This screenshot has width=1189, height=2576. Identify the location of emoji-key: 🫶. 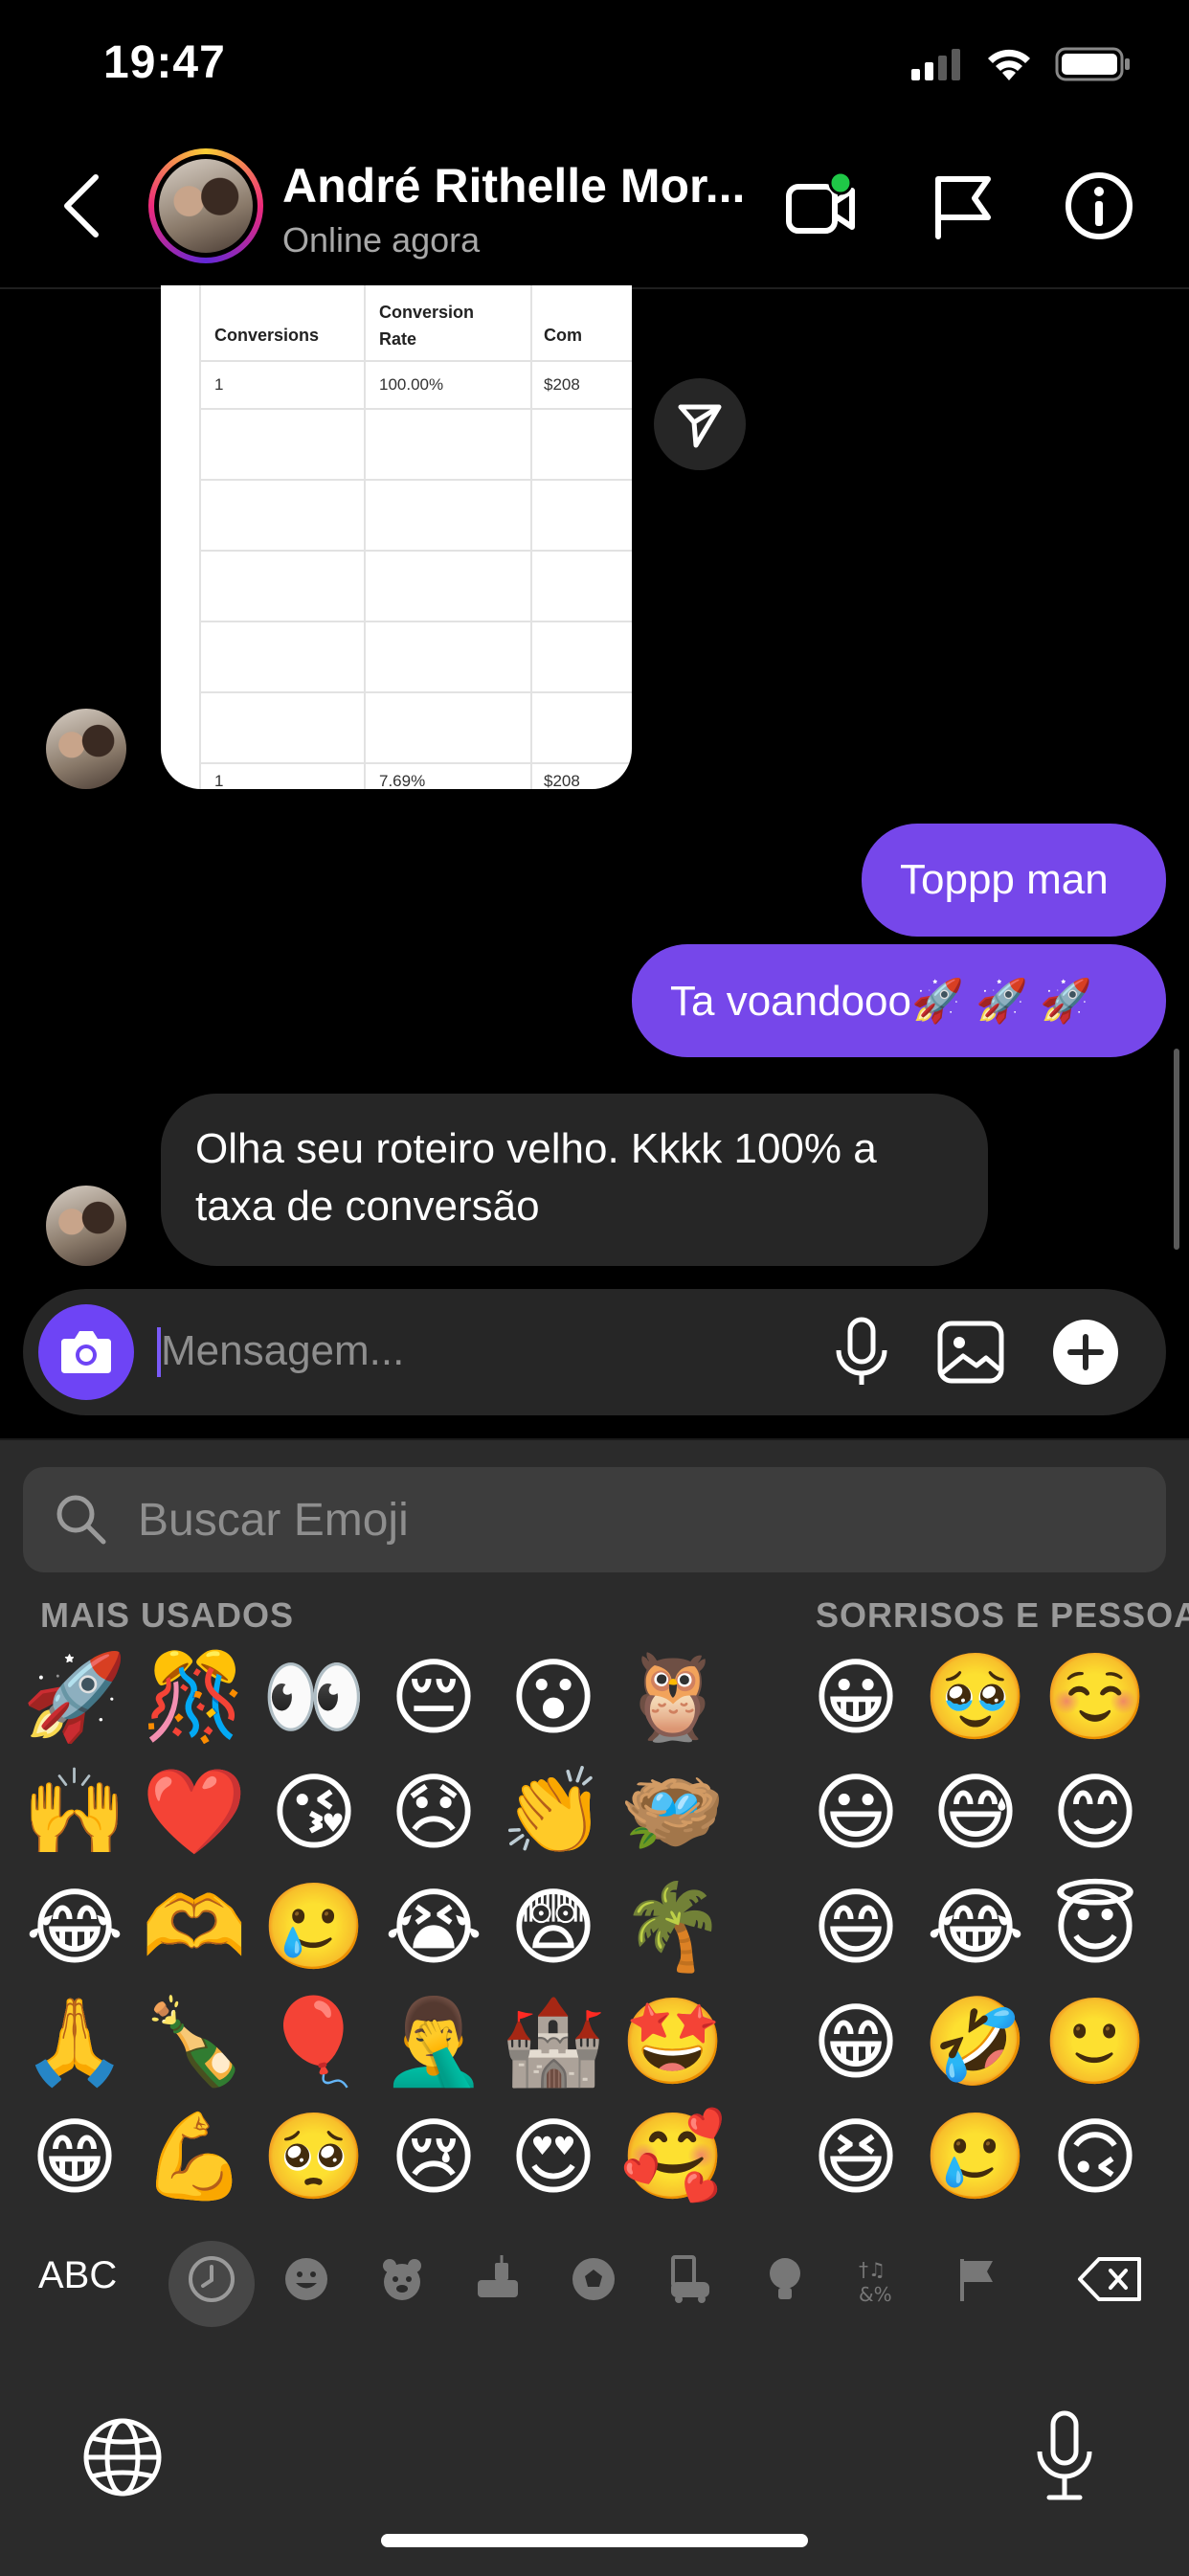
(194, 1926).